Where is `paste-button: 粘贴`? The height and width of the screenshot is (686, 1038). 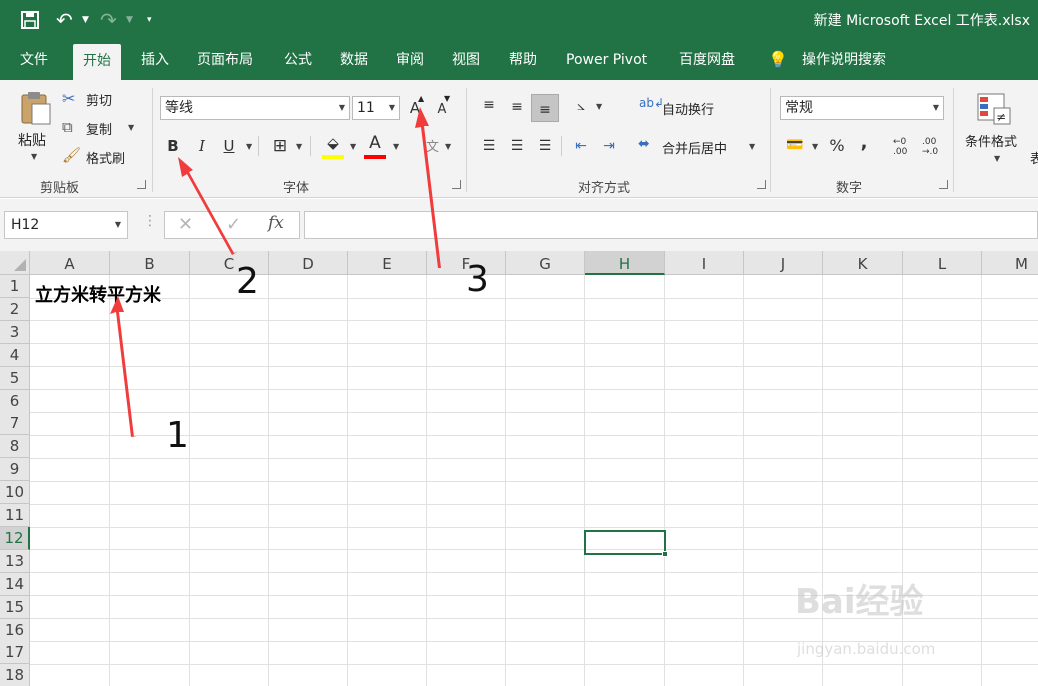
paste-button: 粘贴 is located at coordinates (32, 140).